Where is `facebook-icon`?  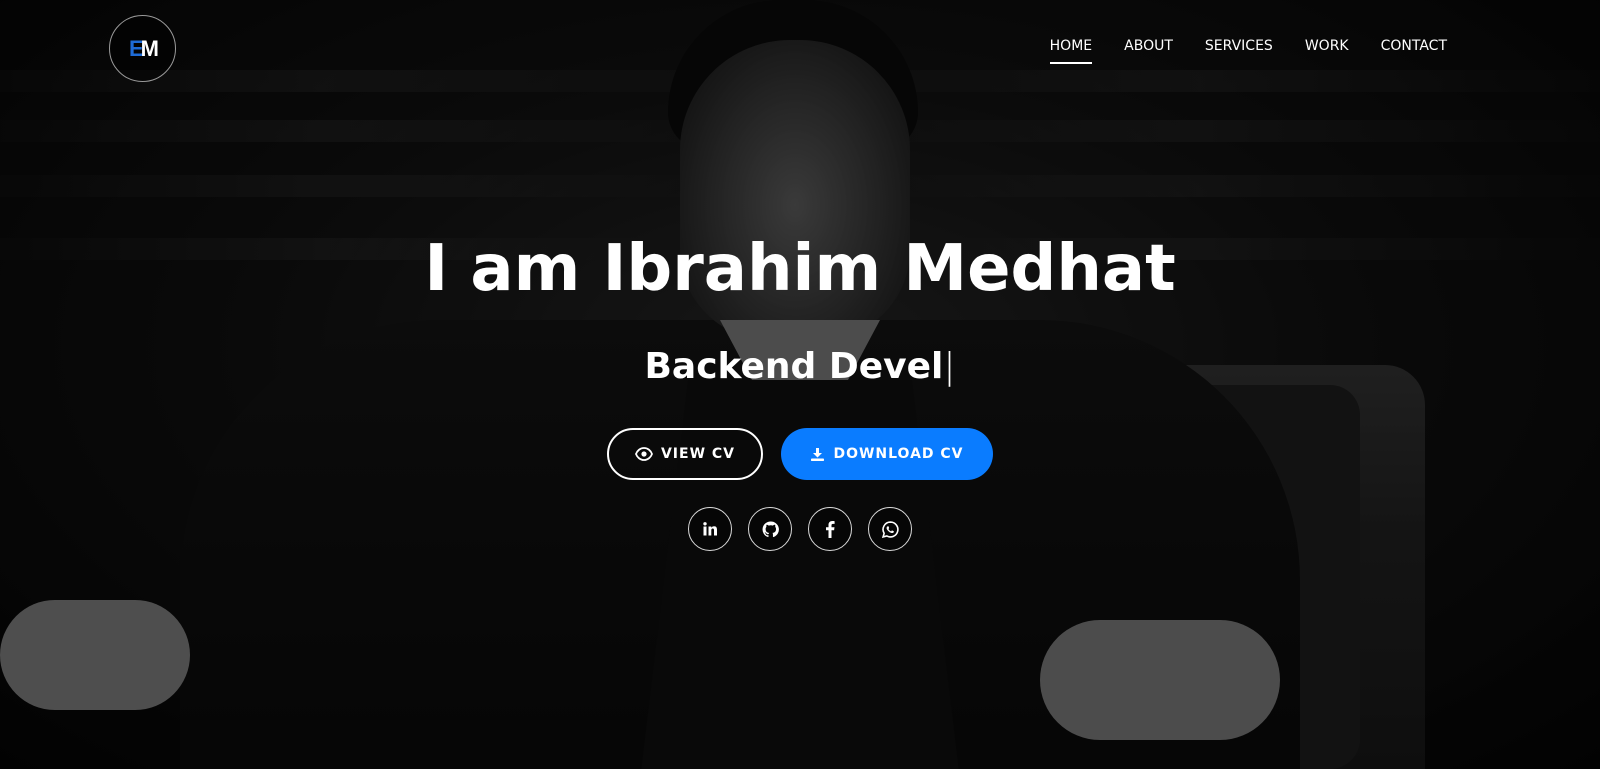 facebook-icon is located at coordinates (830, 529).